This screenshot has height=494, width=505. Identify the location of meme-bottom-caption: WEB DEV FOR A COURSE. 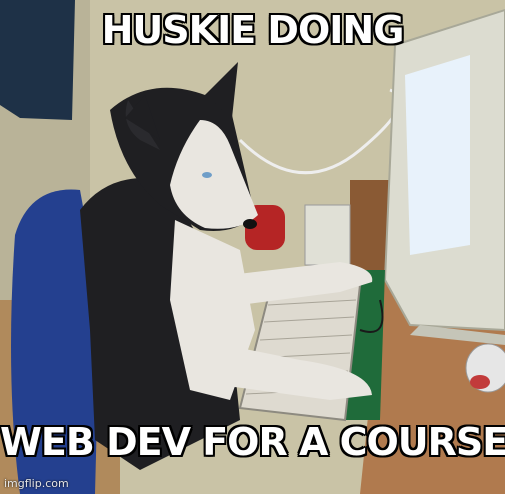
(252, 442).